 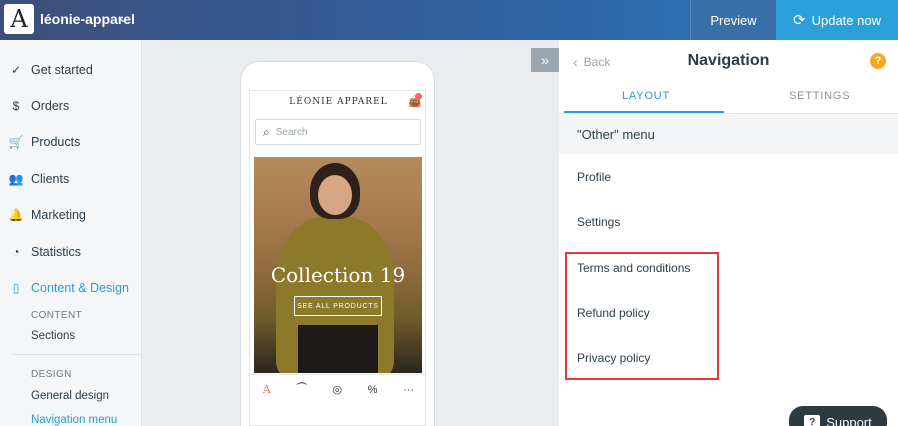 I want to click on sidebar-divider, so click(x=77, y=354).